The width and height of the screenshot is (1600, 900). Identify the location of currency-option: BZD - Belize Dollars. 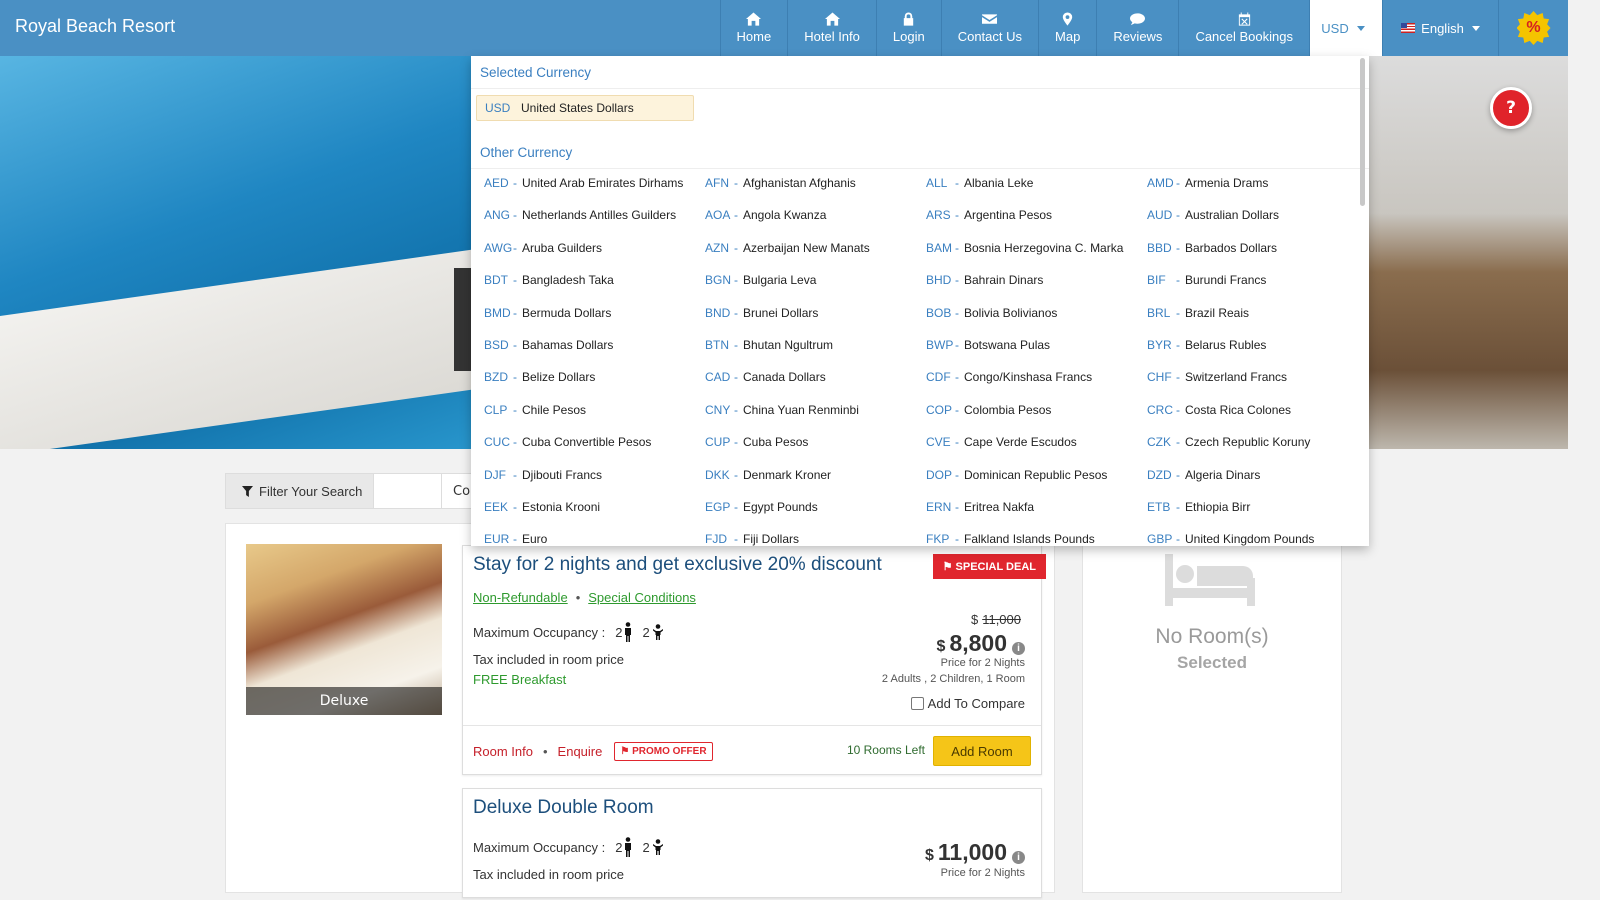
(594, 383).